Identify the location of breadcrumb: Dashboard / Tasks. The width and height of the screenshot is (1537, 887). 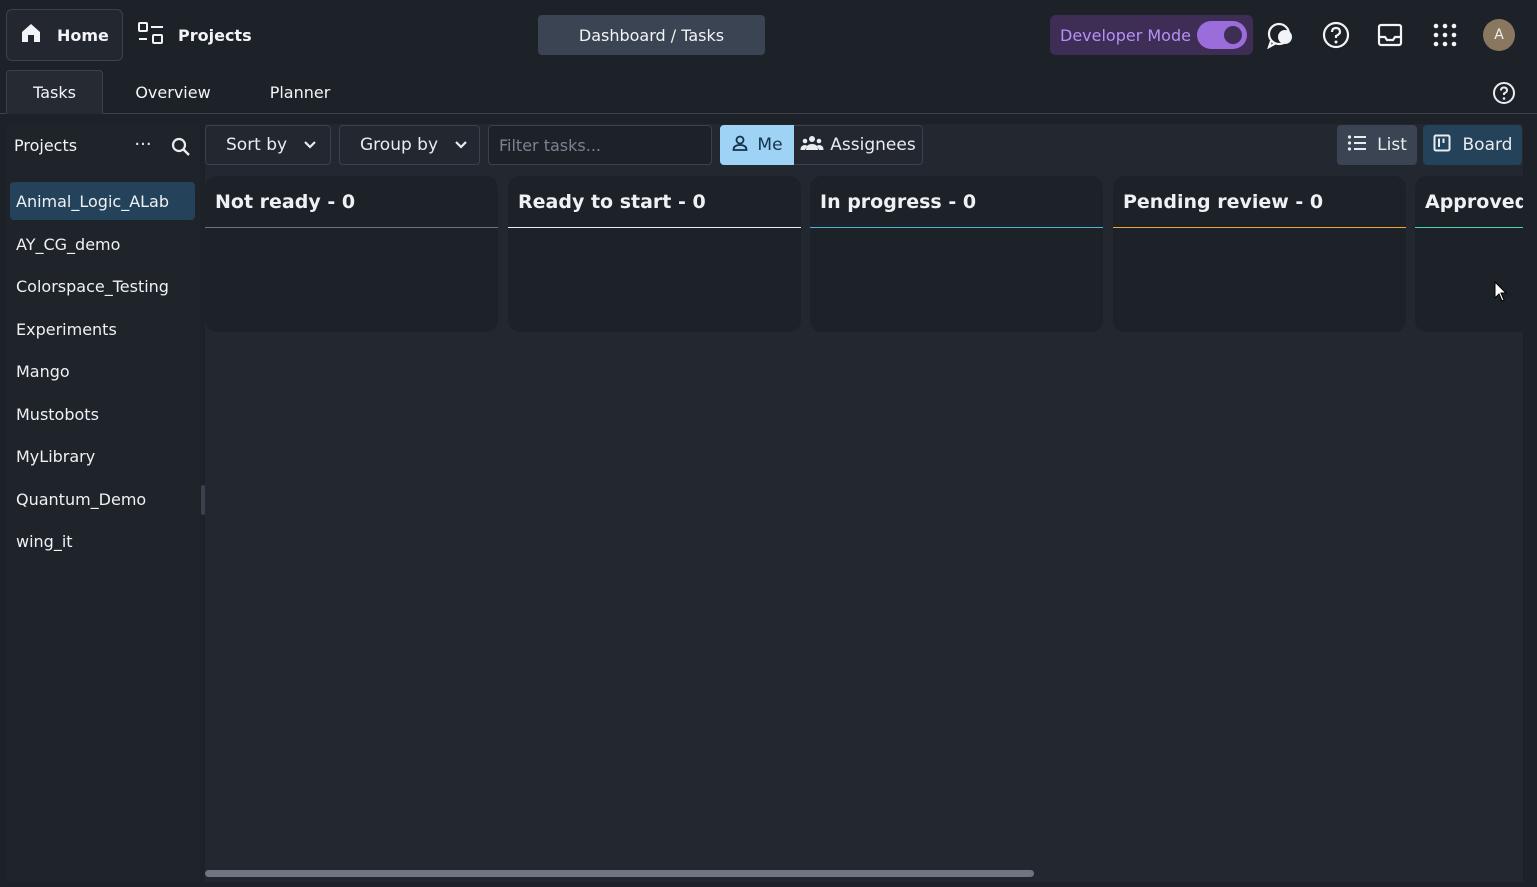
(651, 35).